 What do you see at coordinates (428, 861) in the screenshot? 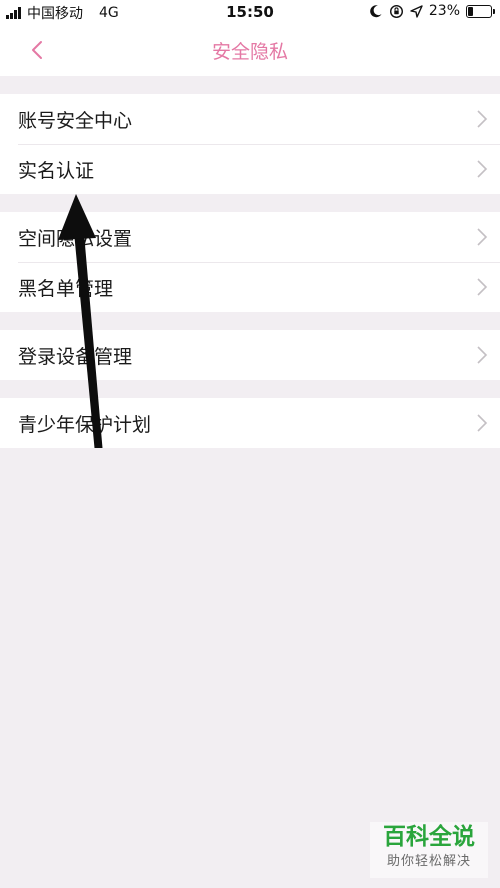
I see `watermark-subtitle: 助你轻松解决` at bounding box center [428, 861].